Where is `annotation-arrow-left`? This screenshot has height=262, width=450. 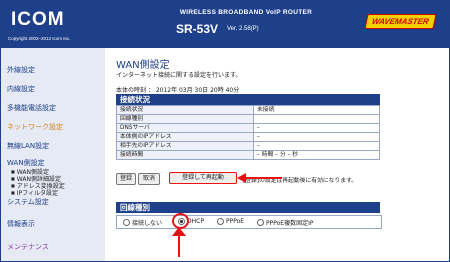
annotation-arrow-left is located at coordinates (263, 178).